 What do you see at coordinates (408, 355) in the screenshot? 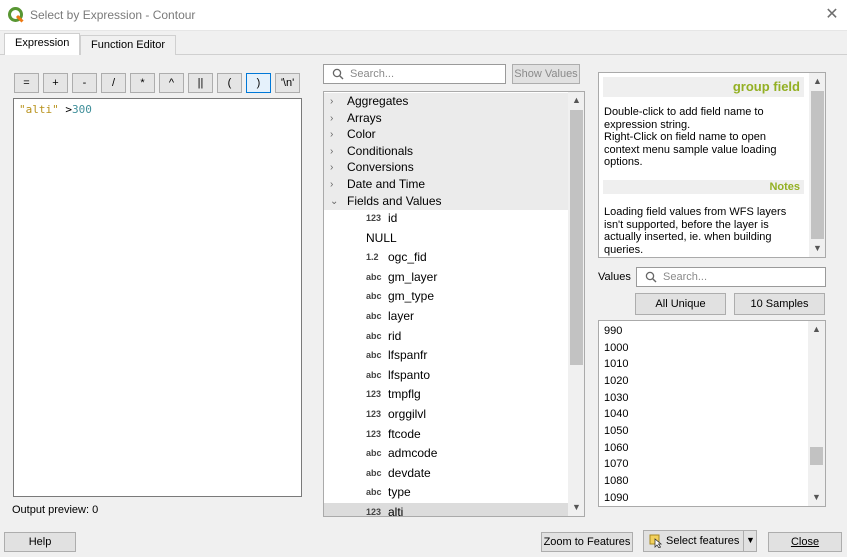
I see `field-name: lfspanfr` at bounding box center [408, 355].